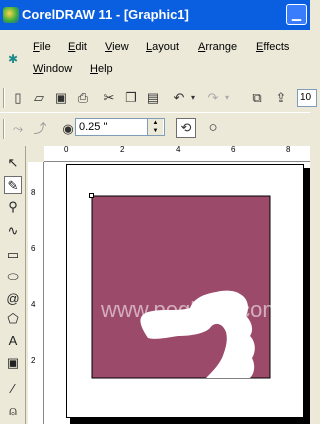  I want to click on redo-icon: ↷, so click(213, 98).